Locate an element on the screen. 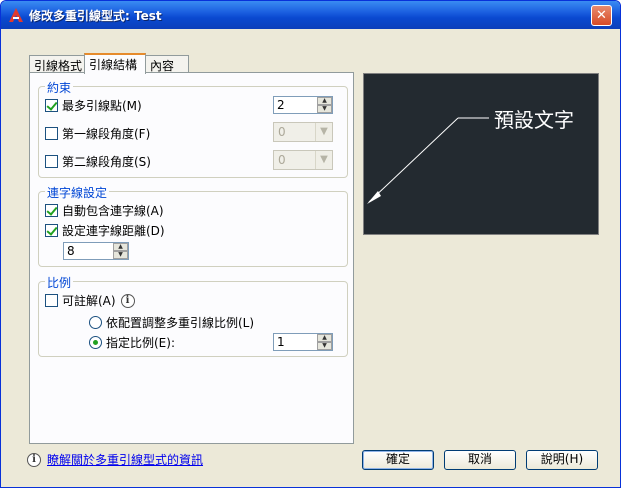 Image resolution: width=621 pixels, height=488 pixels. specify-scale-label: 指定比例(E): is located at coordinates (140, 343).